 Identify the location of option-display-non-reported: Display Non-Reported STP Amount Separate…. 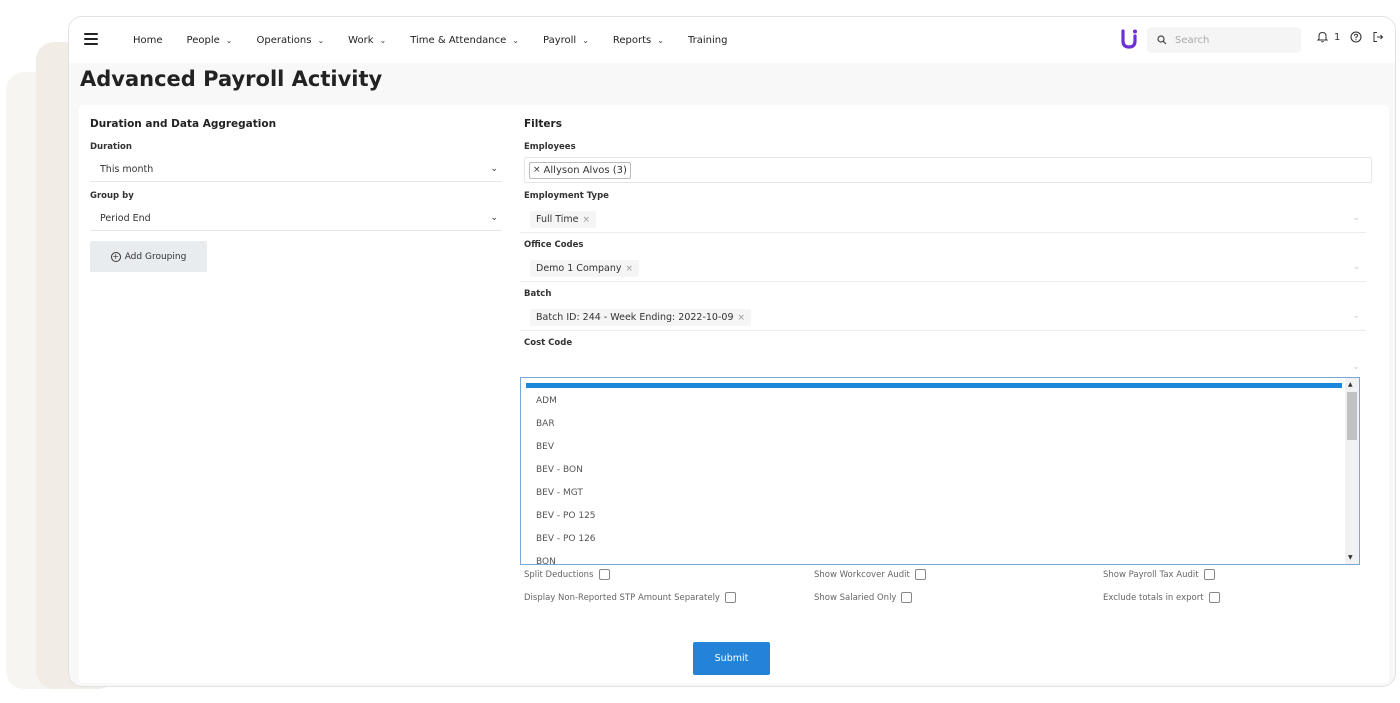
(630, 597).